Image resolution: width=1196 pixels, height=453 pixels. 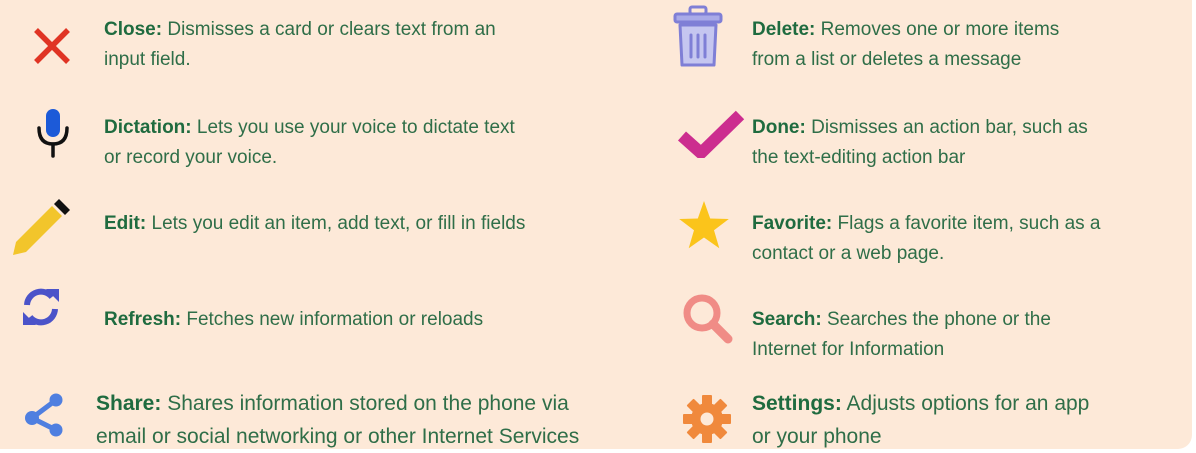 I want to click on settings-desc-line2: or your phone, so click(x=817, y=436).